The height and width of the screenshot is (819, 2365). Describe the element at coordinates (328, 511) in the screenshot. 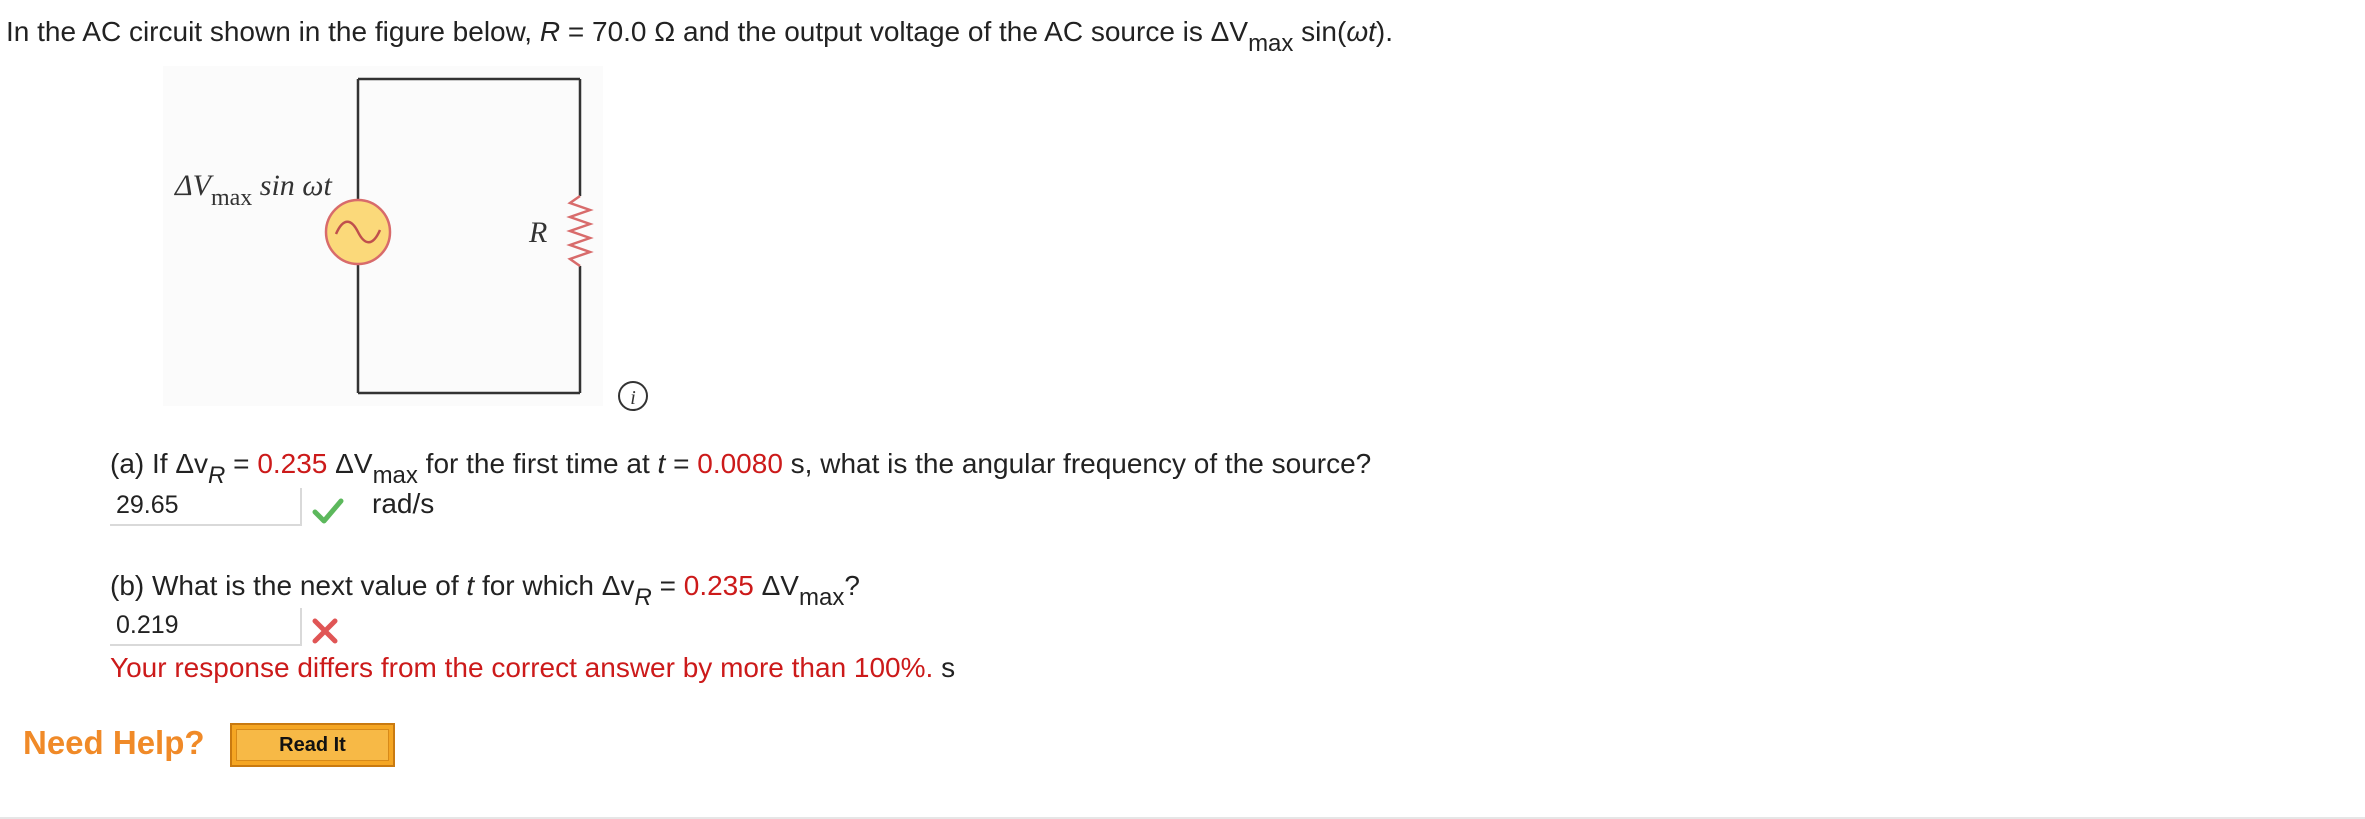

I see `correct-check-icon` at that location.